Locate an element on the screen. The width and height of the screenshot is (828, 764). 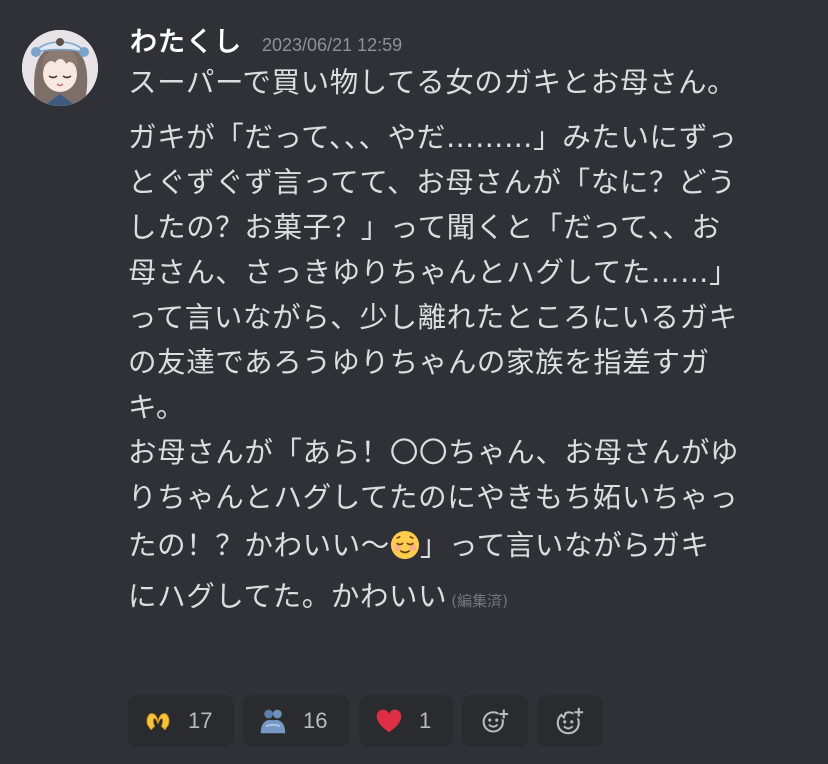
reaction-count: 16 is located at coordinates (315, 720).